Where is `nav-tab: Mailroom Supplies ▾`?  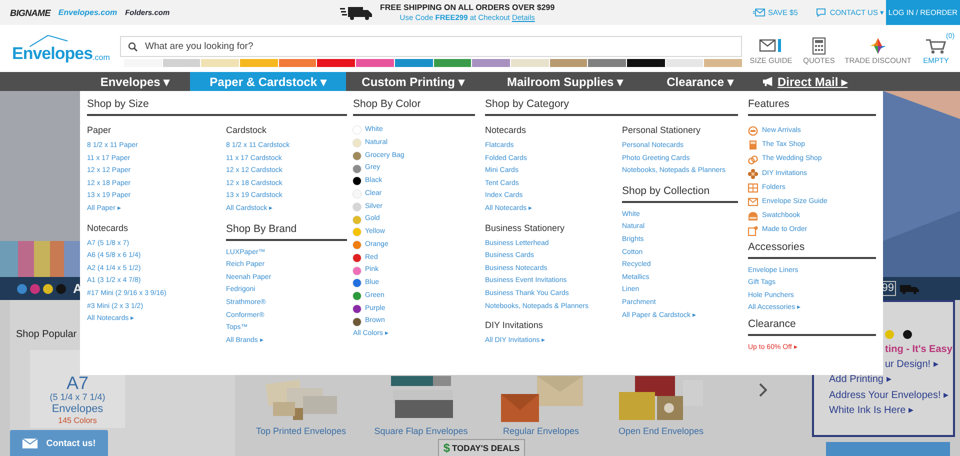 nav-tab: Mailroom Supplies ▾ is located at coordinates (565, 81).